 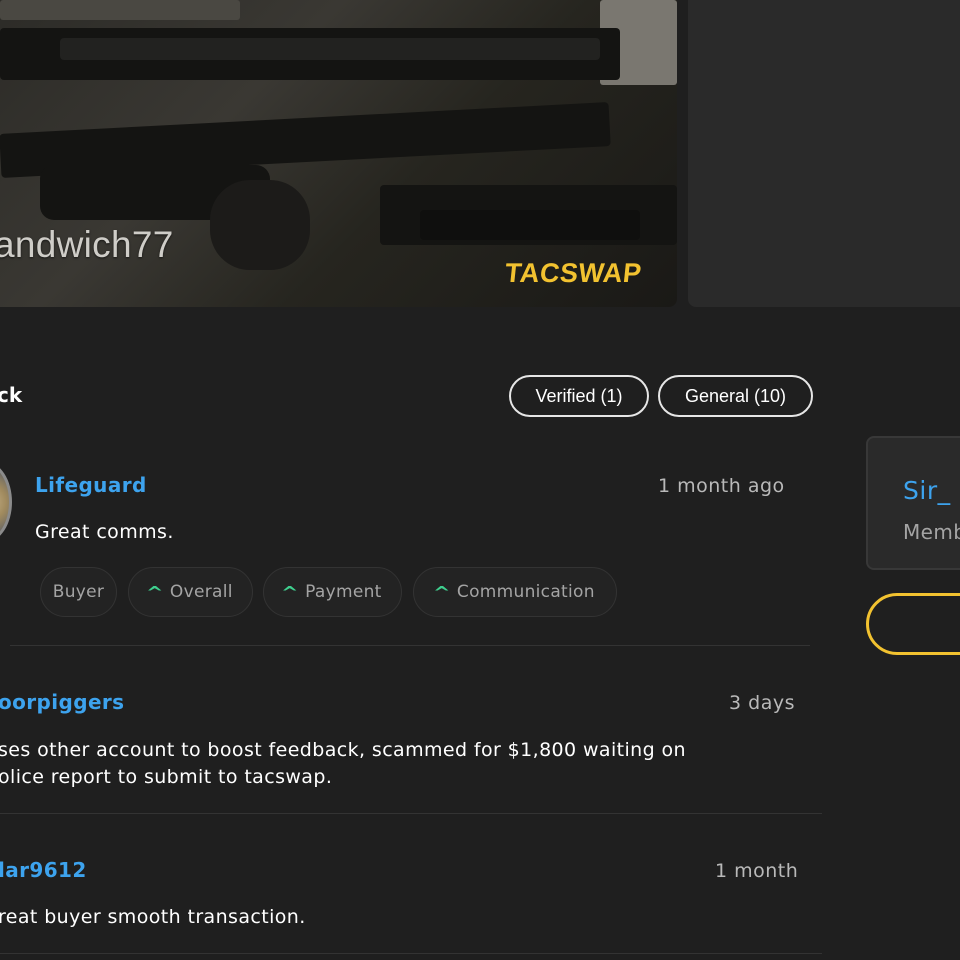 I want to click on tag-overall: ^ Overall, so click(x=190, y=592).